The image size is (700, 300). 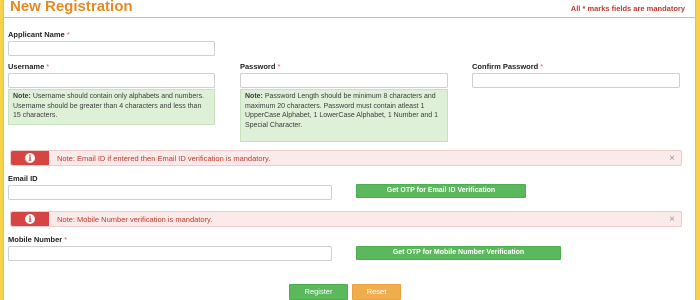 I want to click on username-note-prefix: Note:, so click(x=22, y=96).